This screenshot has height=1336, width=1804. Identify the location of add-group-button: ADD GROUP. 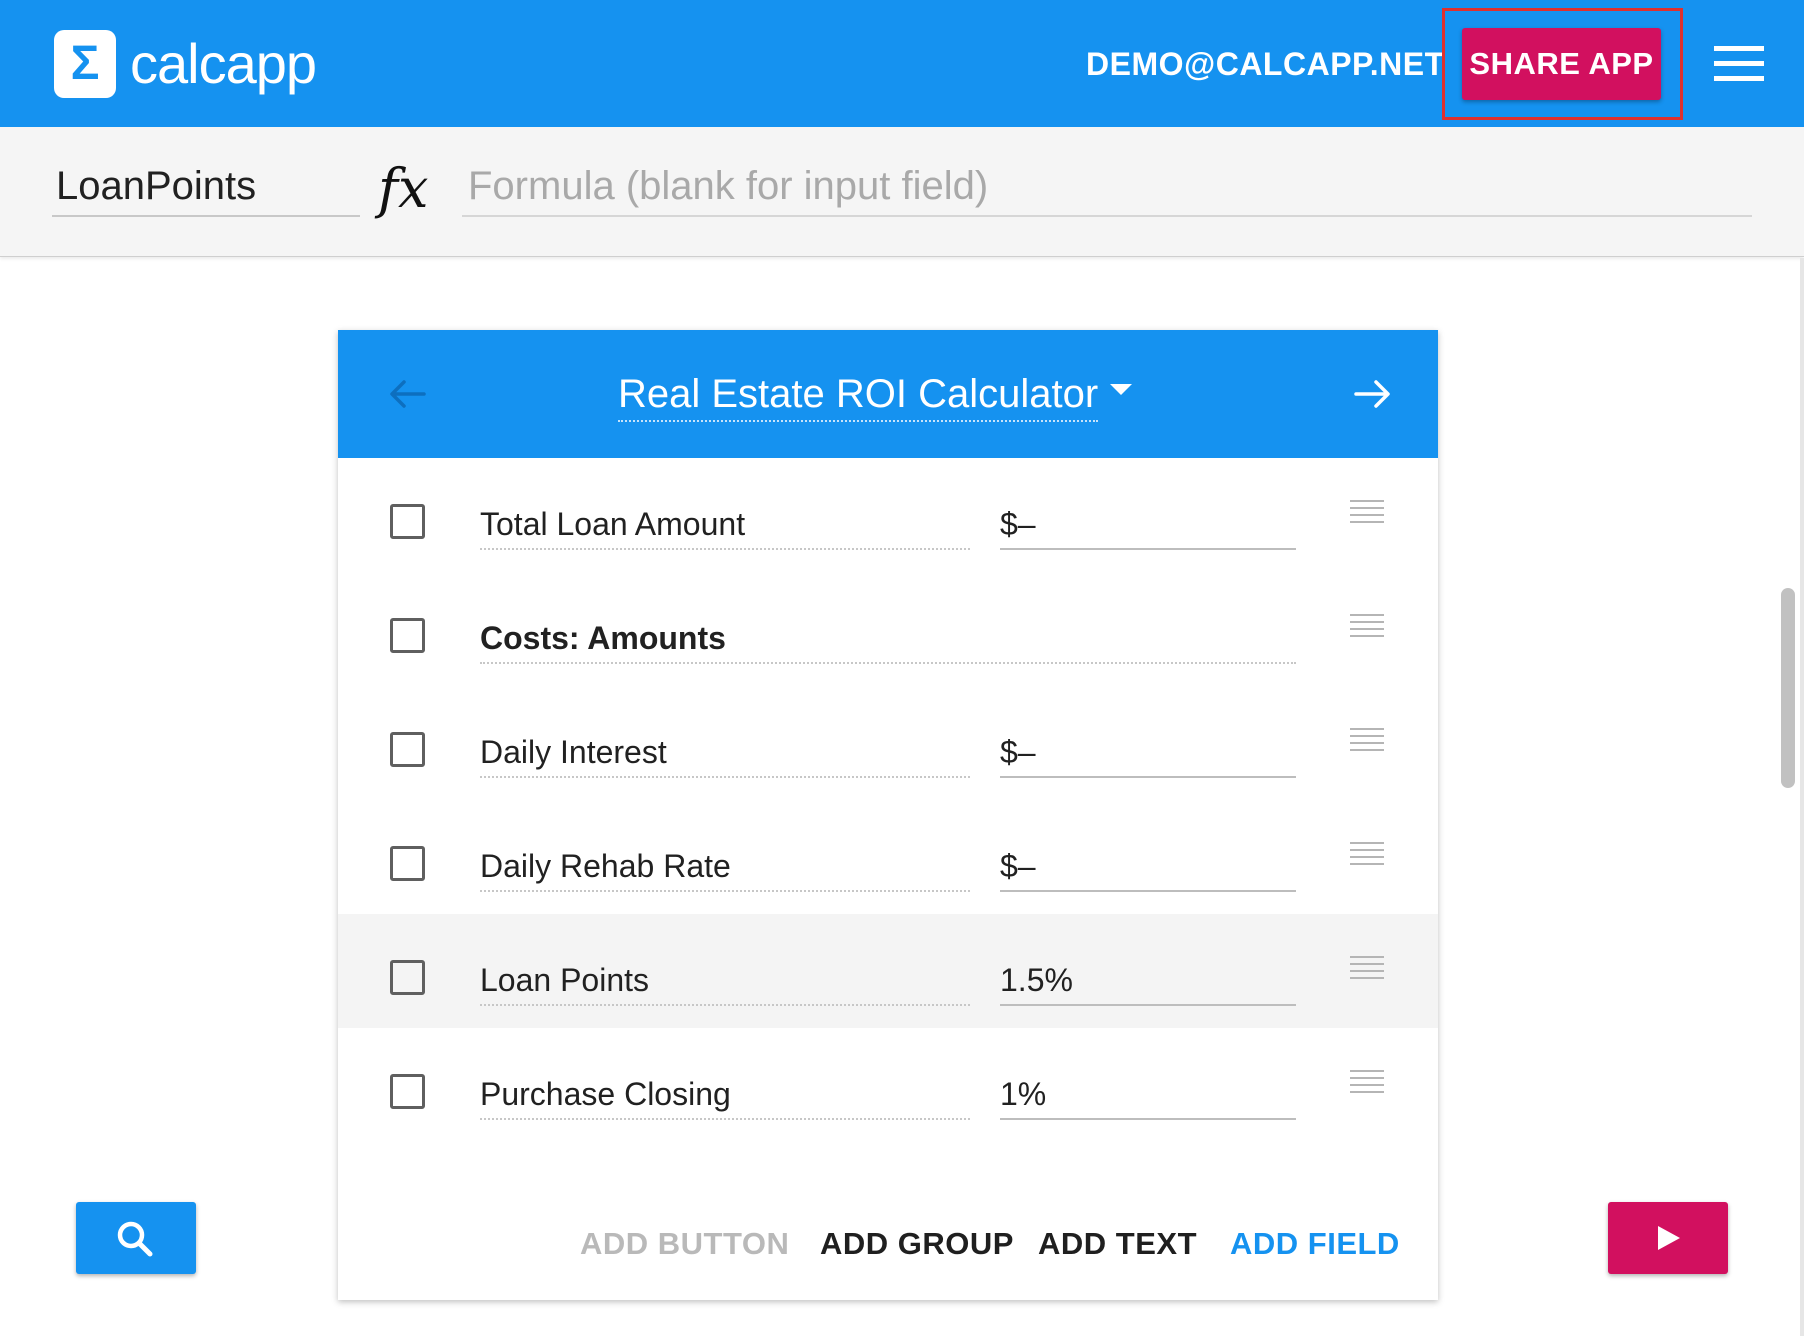
(917, 1244).